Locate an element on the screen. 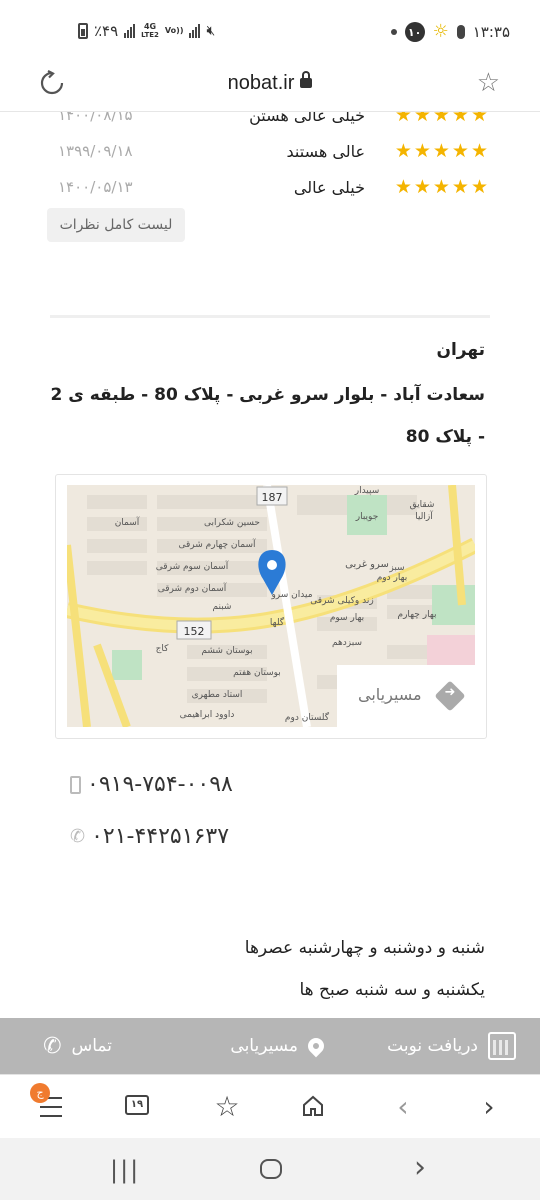  battery-icon is located at coordinates (83, 31).